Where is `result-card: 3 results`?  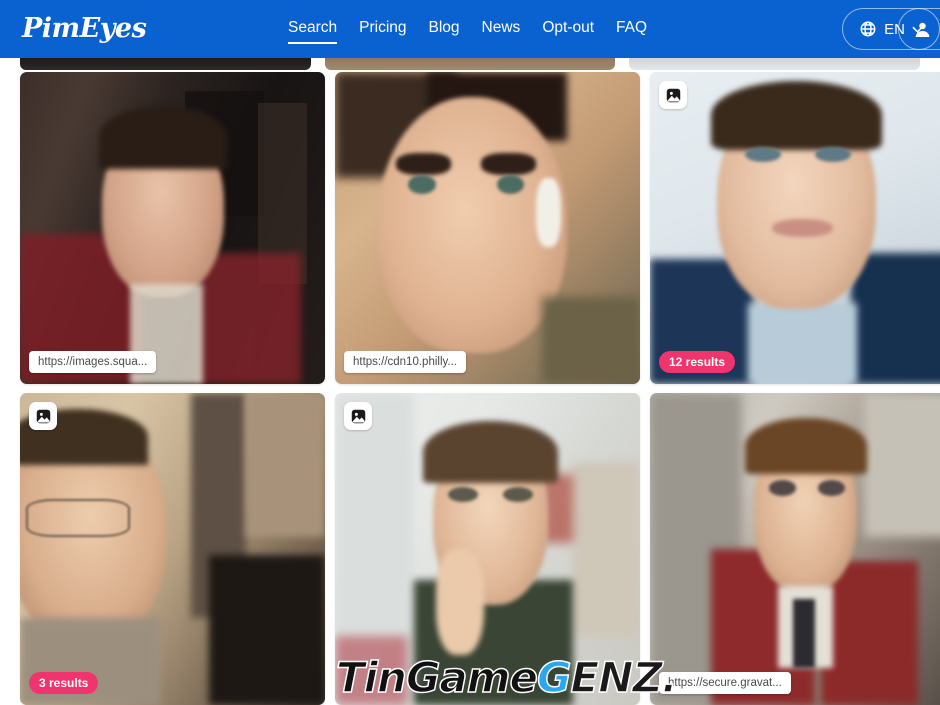
result-card: 3 results is located at coordinates (172, 549).